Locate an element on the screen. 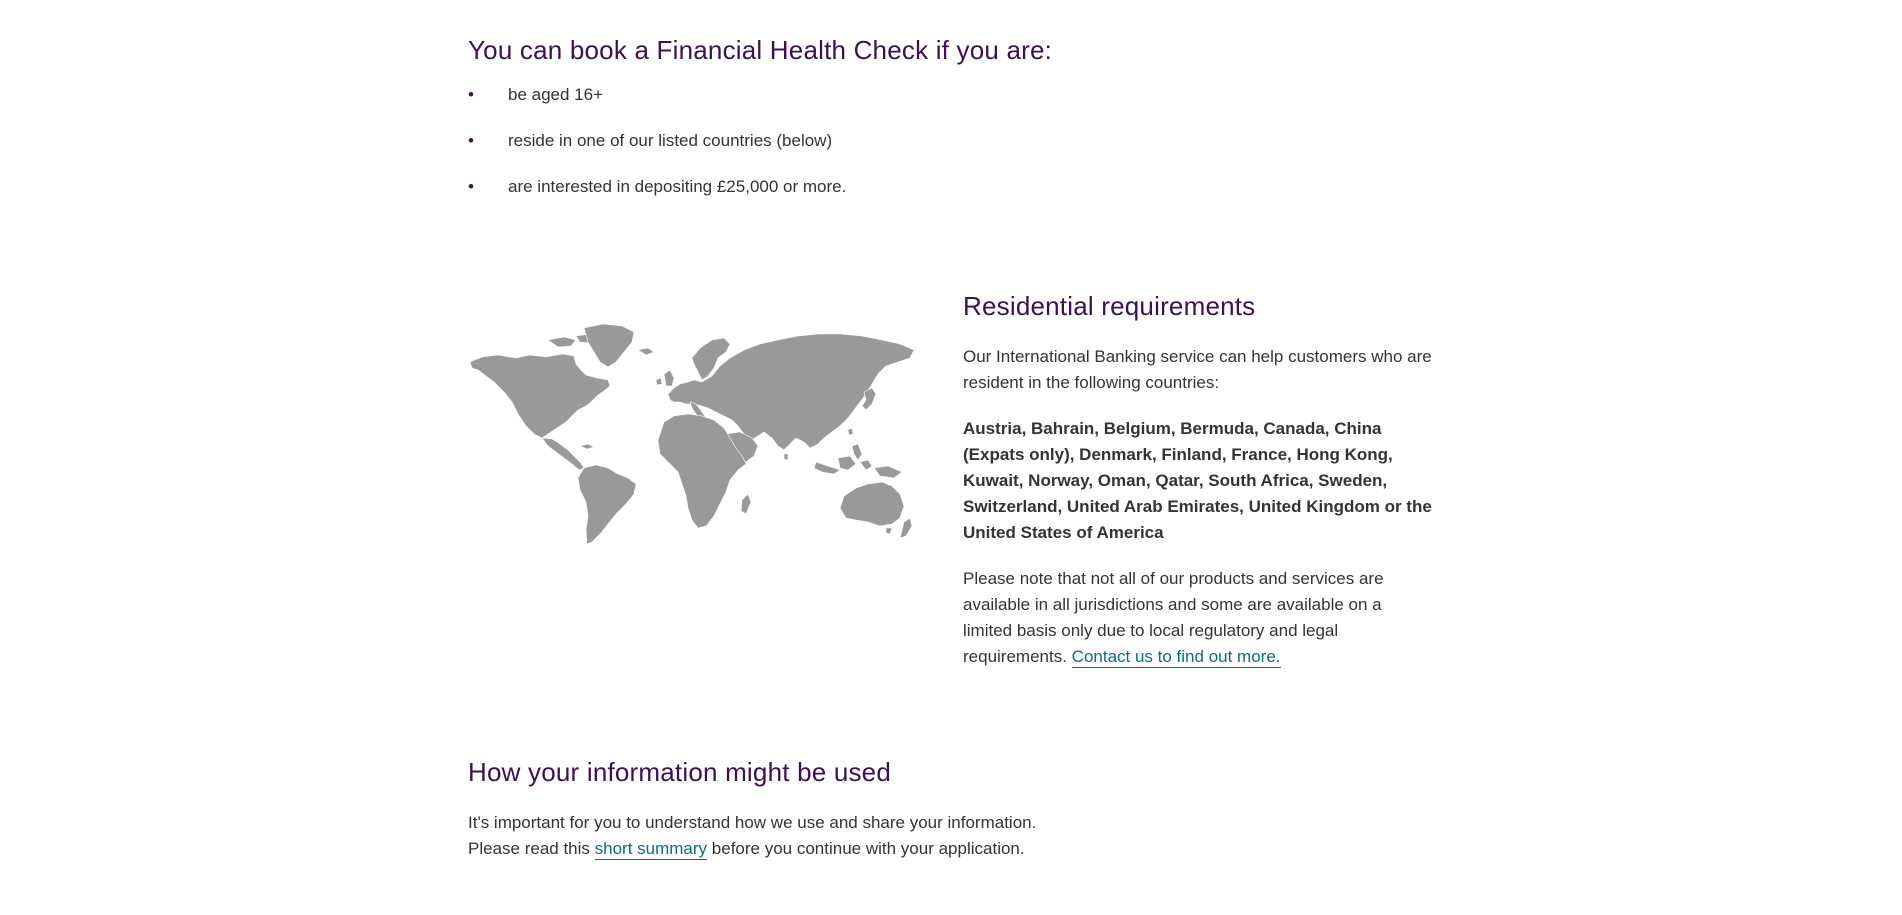 The width and height of the screenshot is (1902, 915). contact-us-link: Contact us to find out more. is located at coordinates (1176, 657).